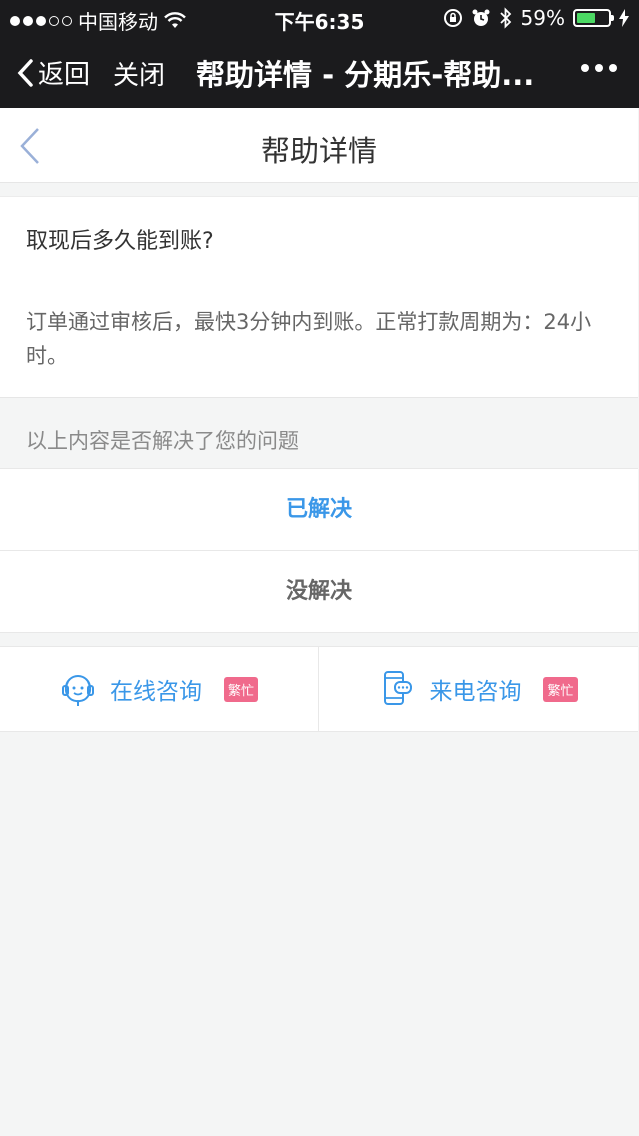 The width and height of the screenshot is (639, 1136). Describe the element at coordinates (475, 692) in the screenshot. I see `phone-consult-label: 来电咨询` at that location.